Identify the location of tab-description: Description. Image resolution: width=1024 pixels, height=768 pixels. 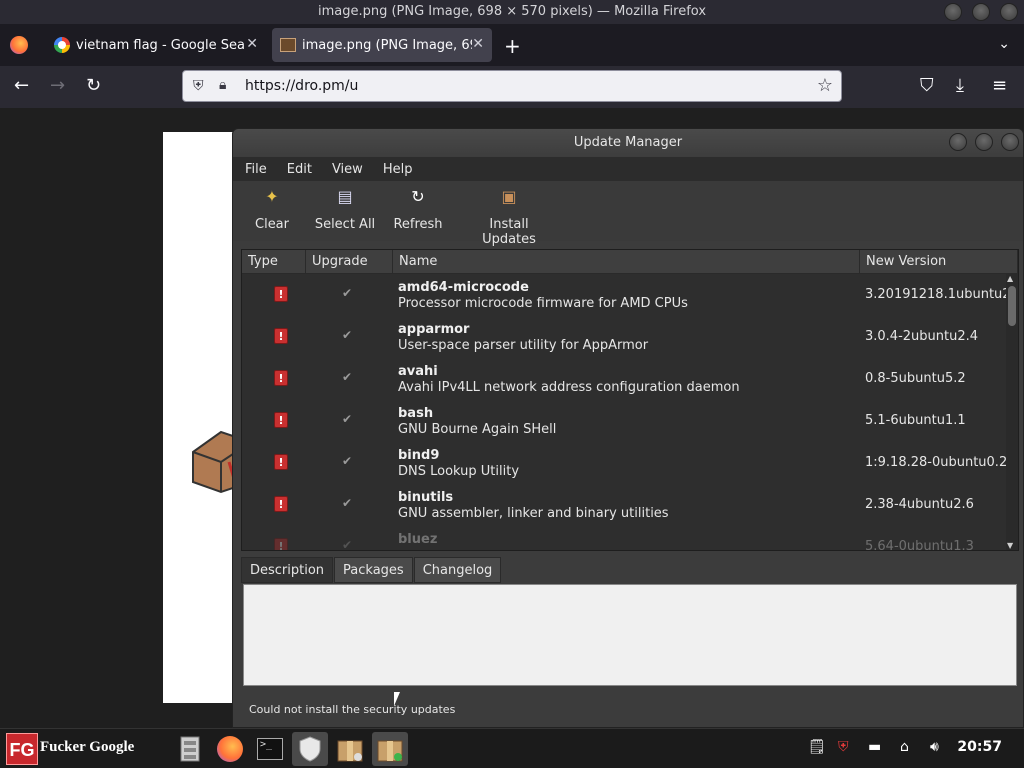
(287, 570).